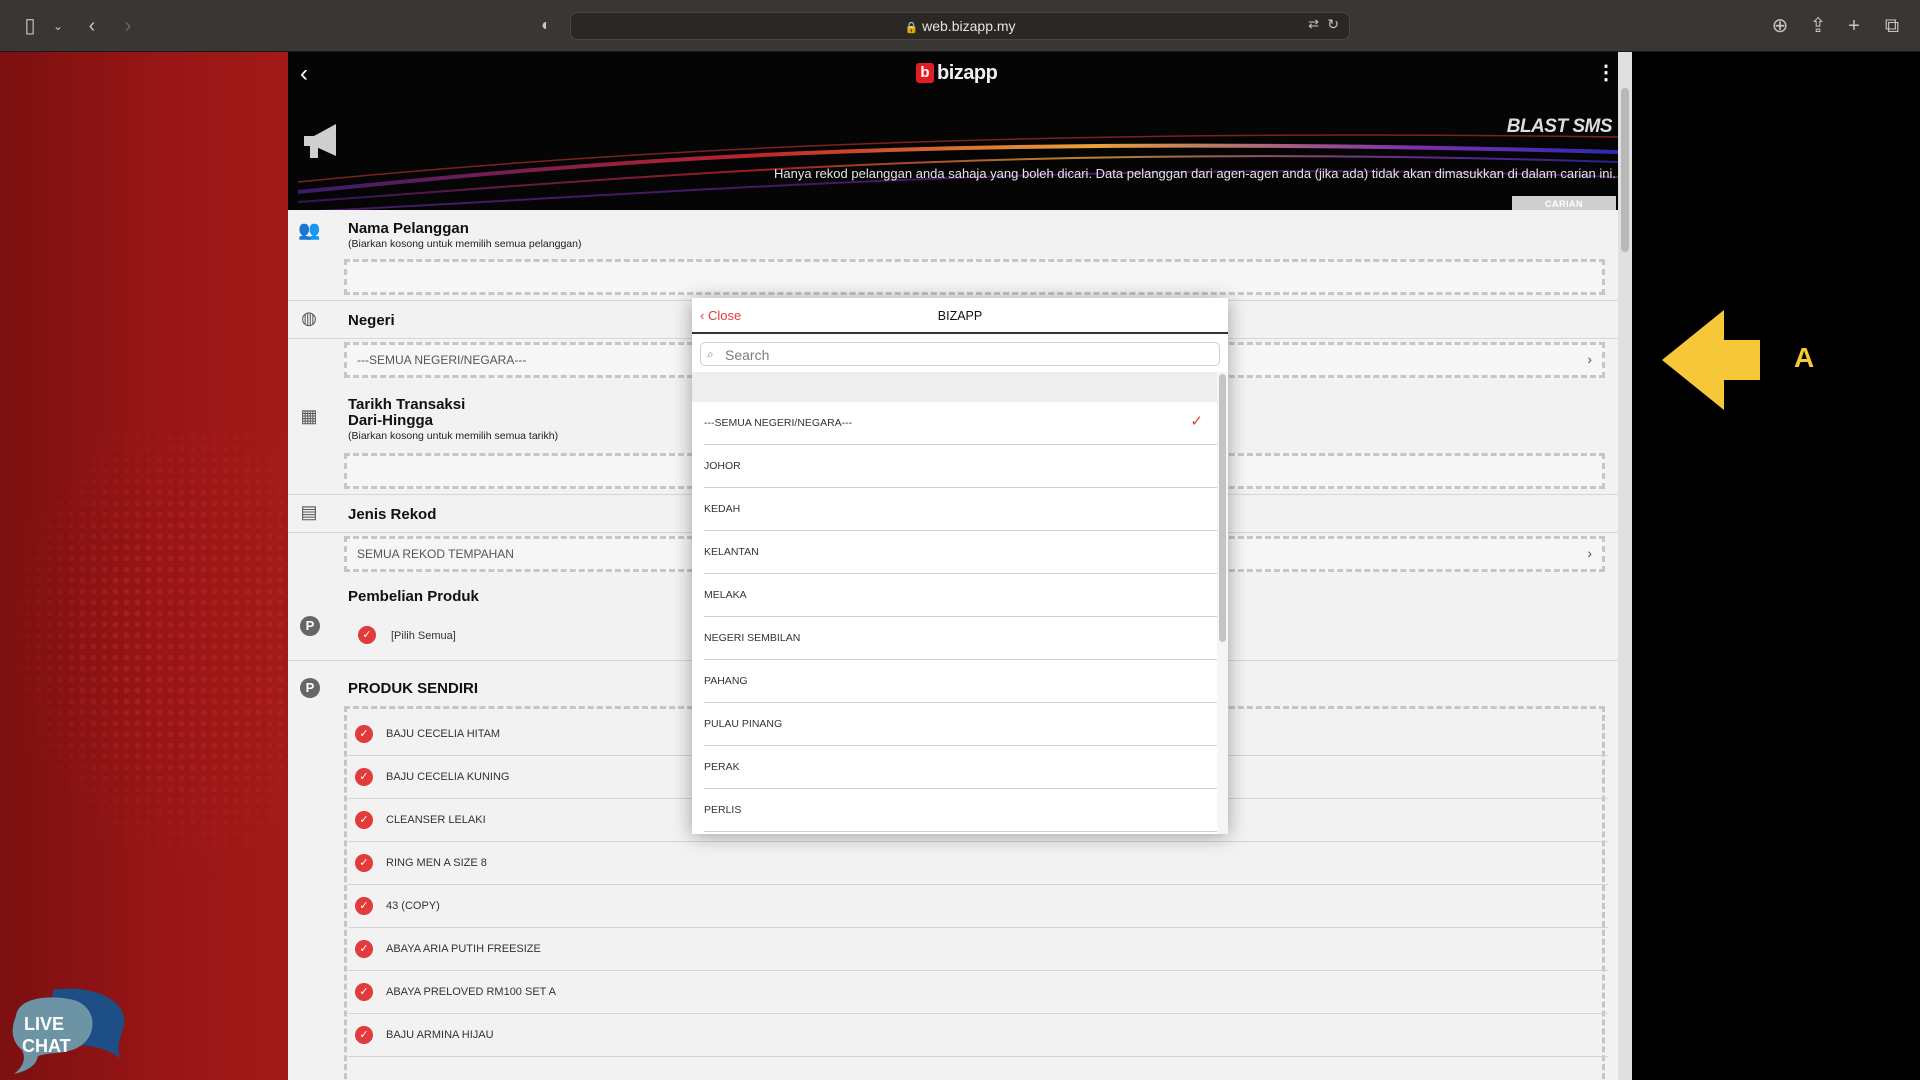 This screenshot has height=1080, width=1920. What do you see at coordinates (436, 863) in the screenshot?
I see `product-name: RING MEN A SIZE 8` at bounding box center [436, 863].